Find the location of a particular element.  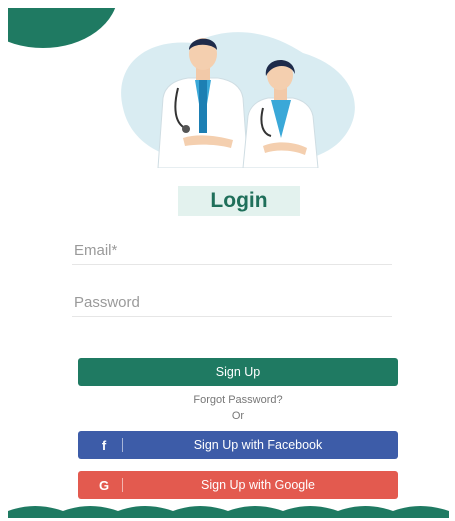

email-field-container is located at coordinates (234, 250).